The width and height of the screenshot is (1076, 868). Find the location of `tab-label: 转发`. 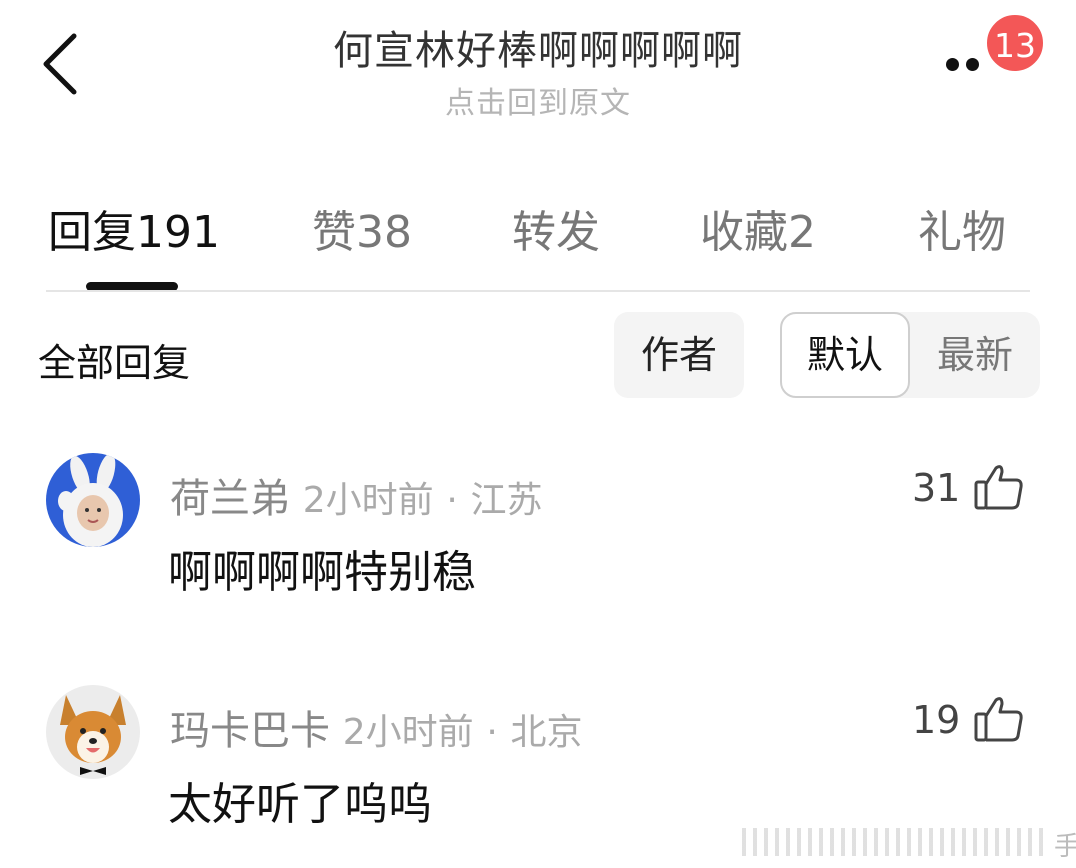

tab-label: 转发 is located at coordinates (556, 232).